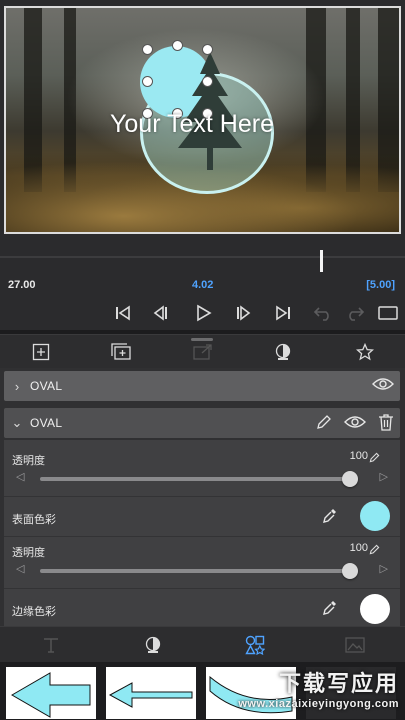  What do you see at coordinates (51, 695) in the screenshot?
I see `arrow-left-filled-icon` at bounding box center [51, 695].